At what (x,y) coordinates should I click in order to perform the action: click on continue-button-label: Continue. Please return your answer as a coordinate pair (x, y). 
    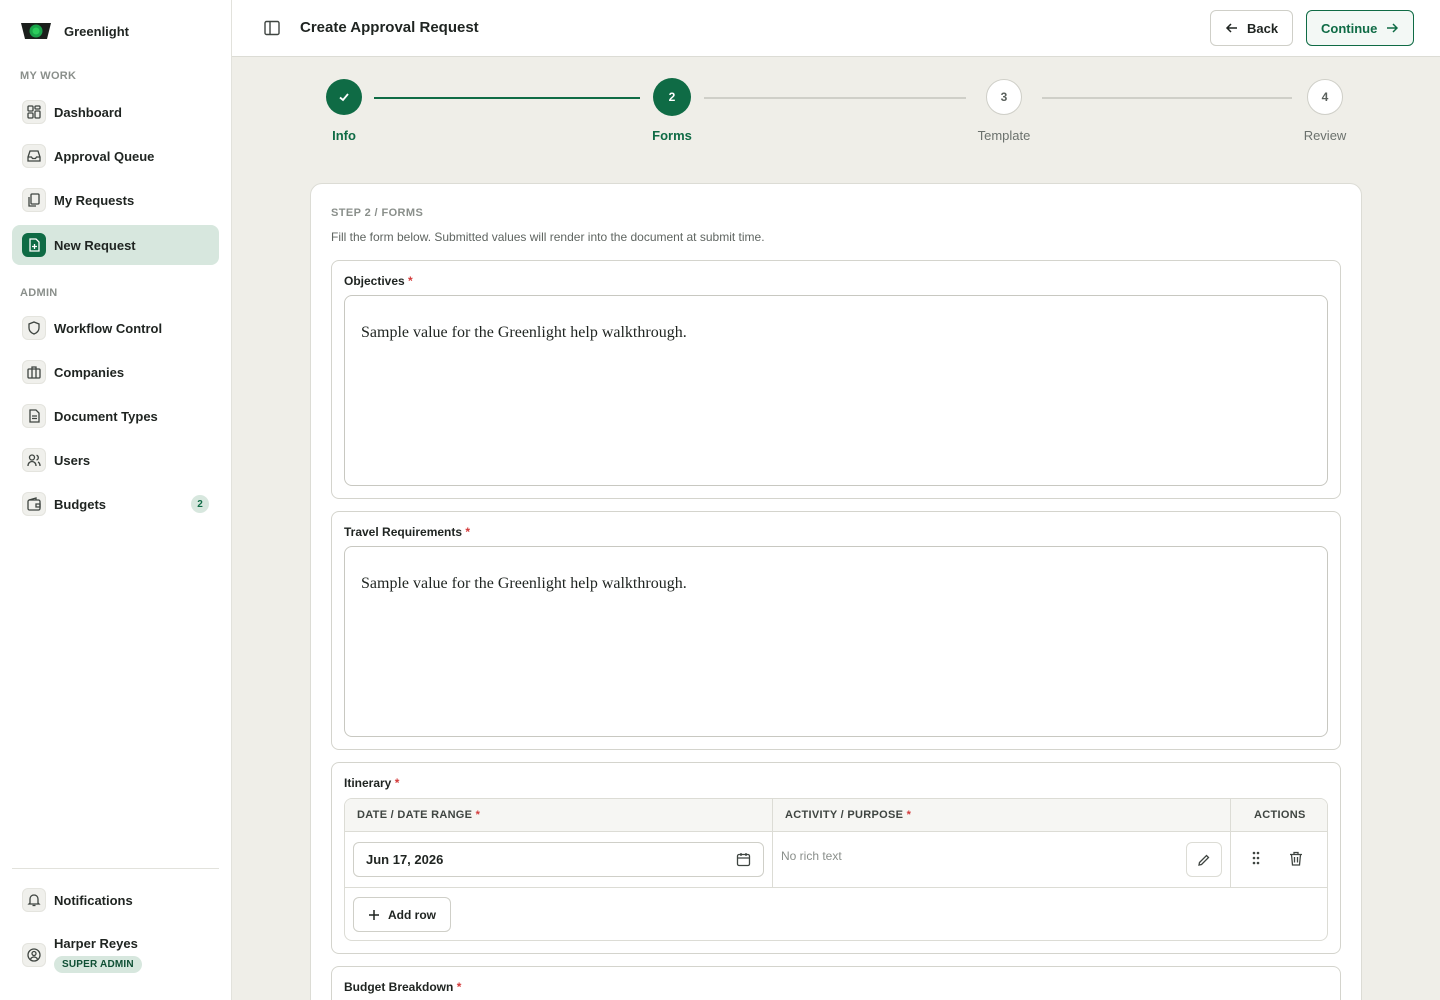
    Looking at the image, I should click on (1349, 28).